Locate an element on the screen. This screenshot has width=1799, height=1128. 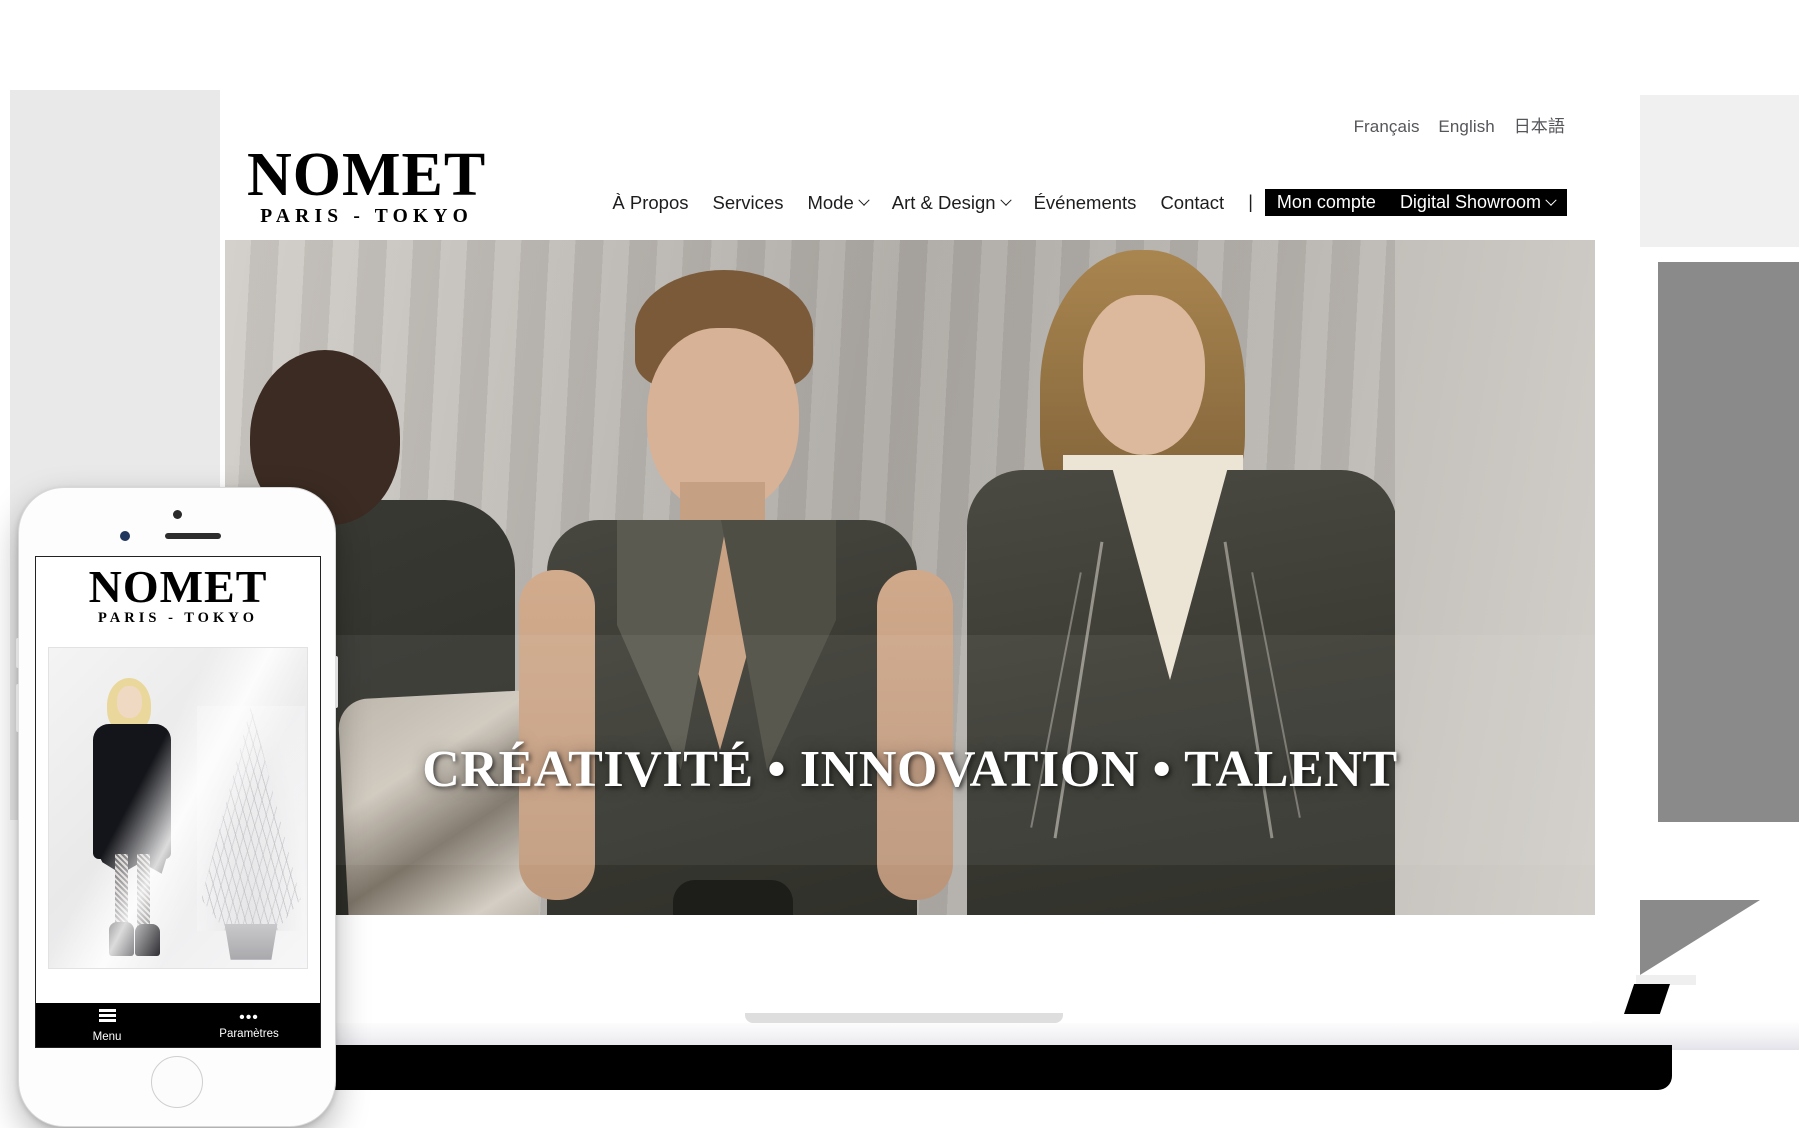
hero-title: CRÉATIVITÉ • INNOVATION • TALENT is located at coordinates (910, 769).